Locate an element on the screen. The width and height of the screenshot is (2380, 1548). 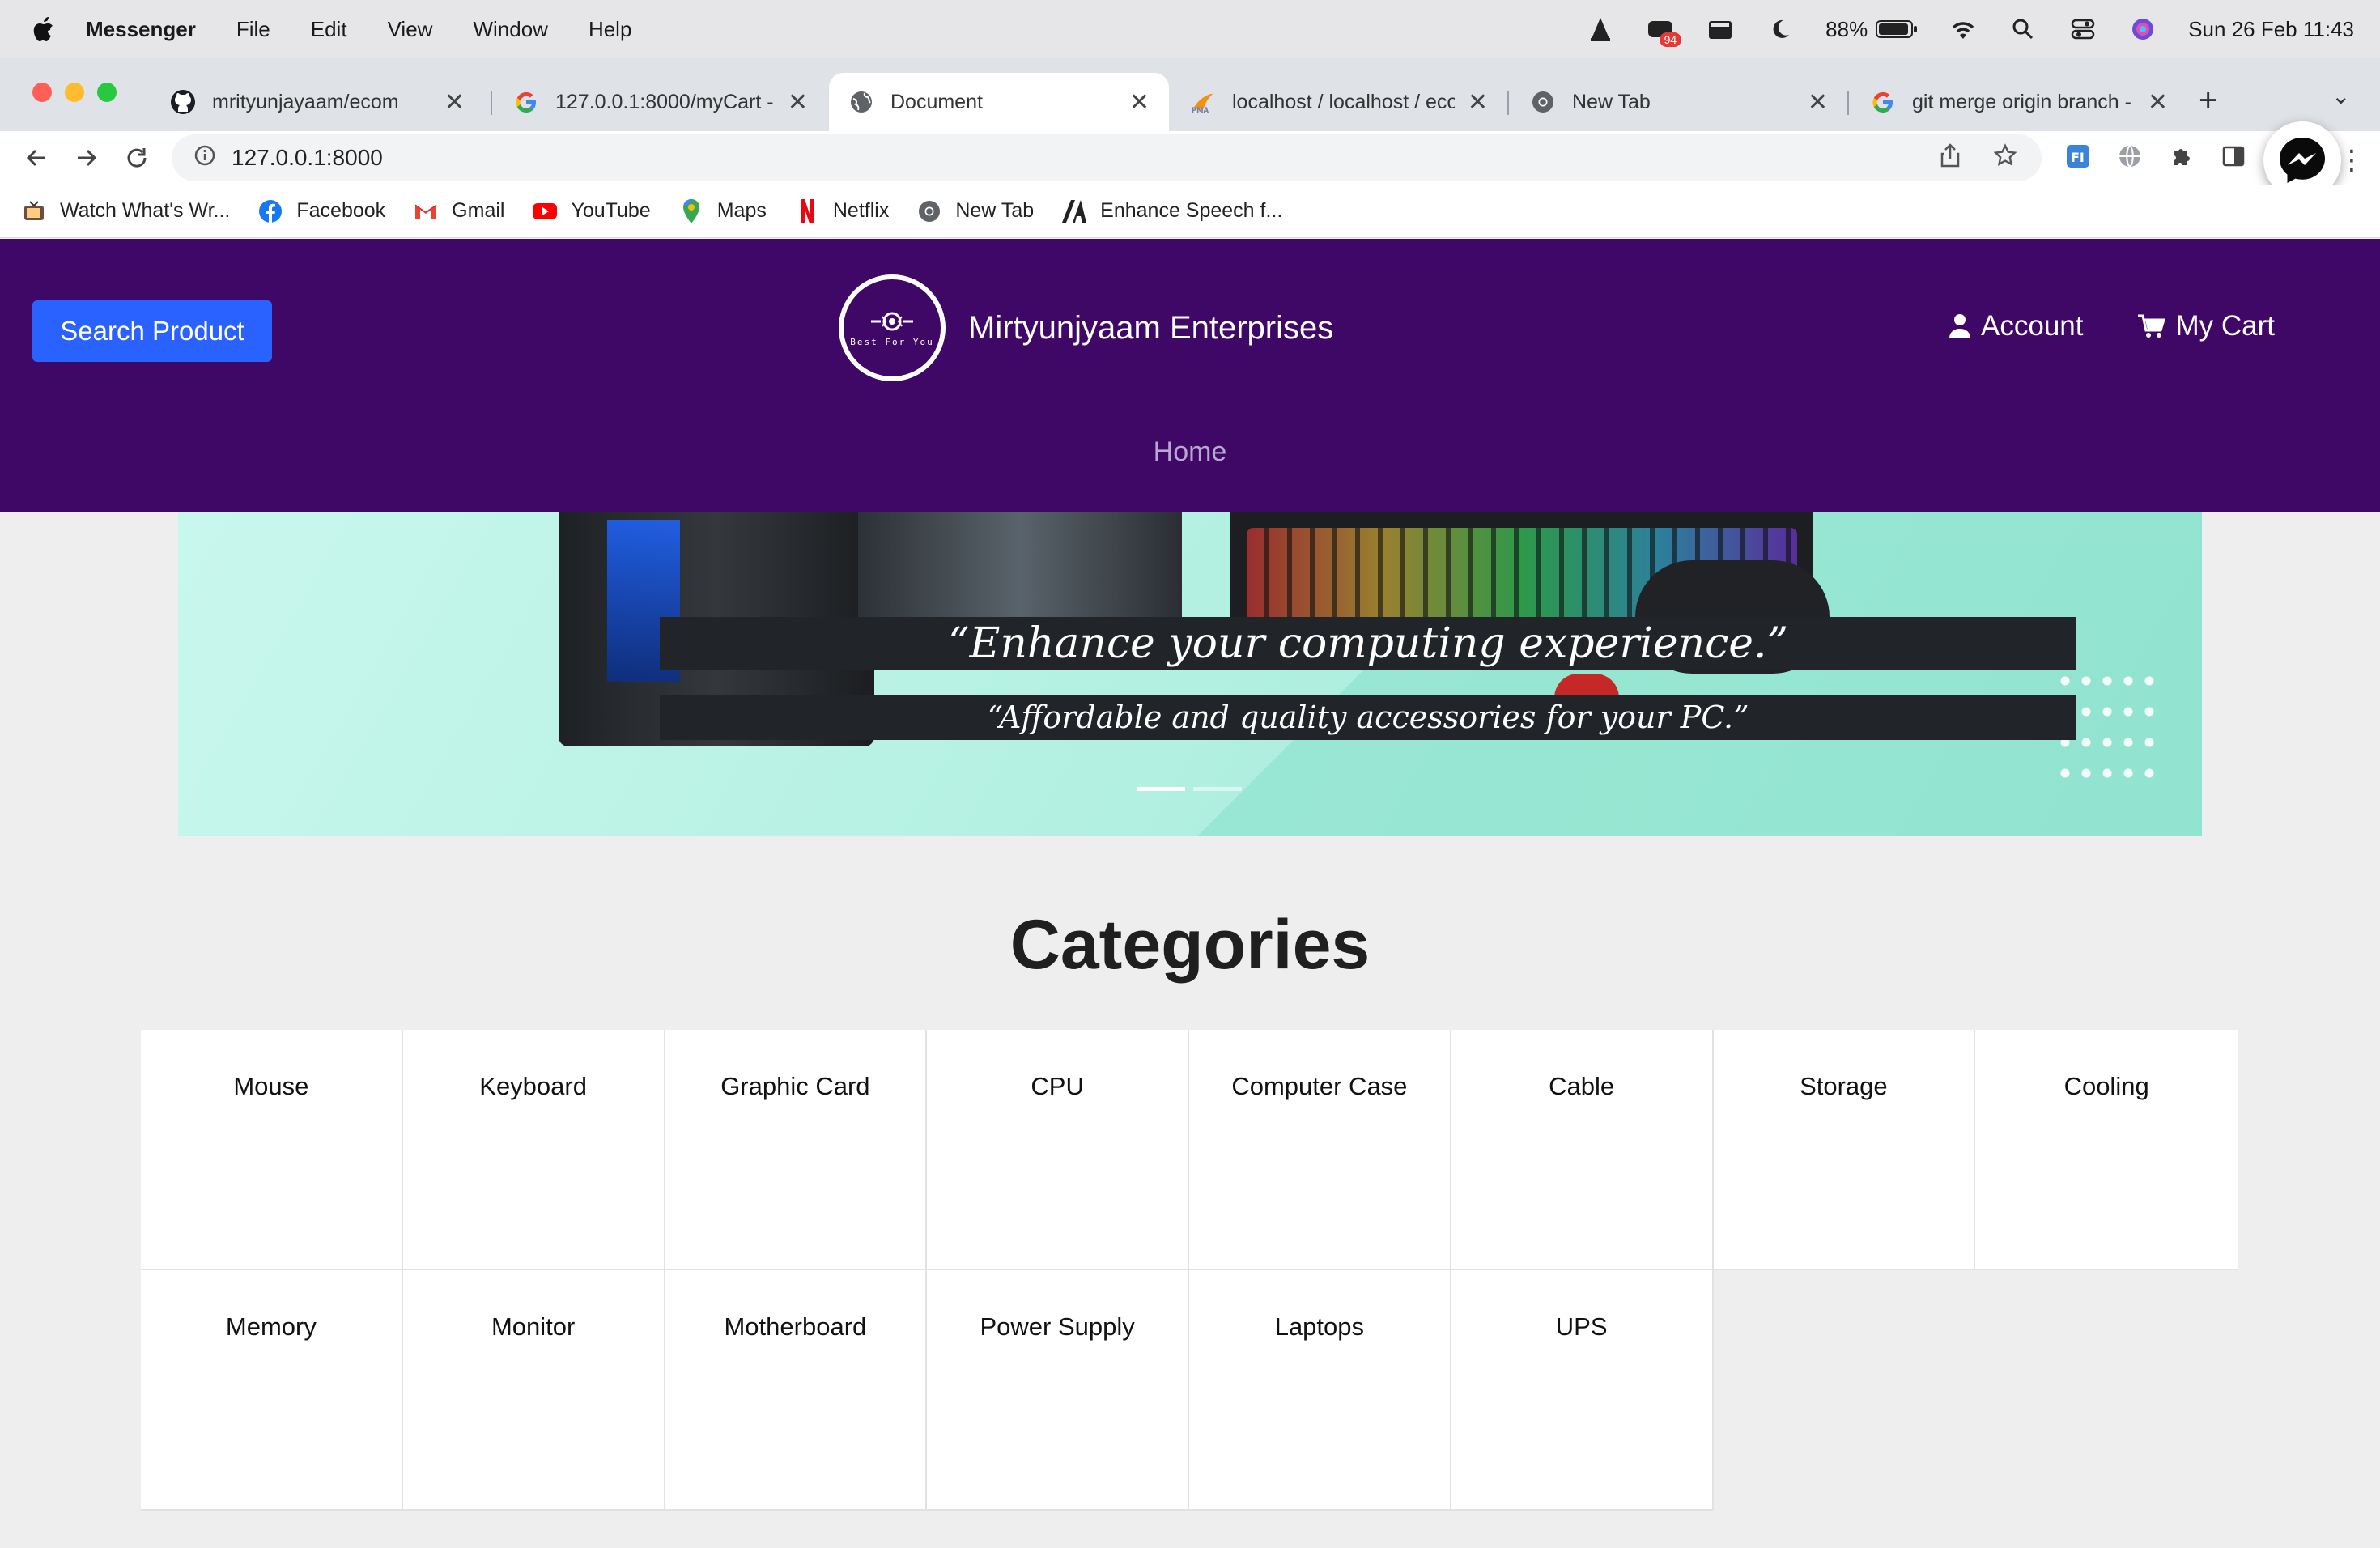
github-icon is located at coordinates (183, 102).